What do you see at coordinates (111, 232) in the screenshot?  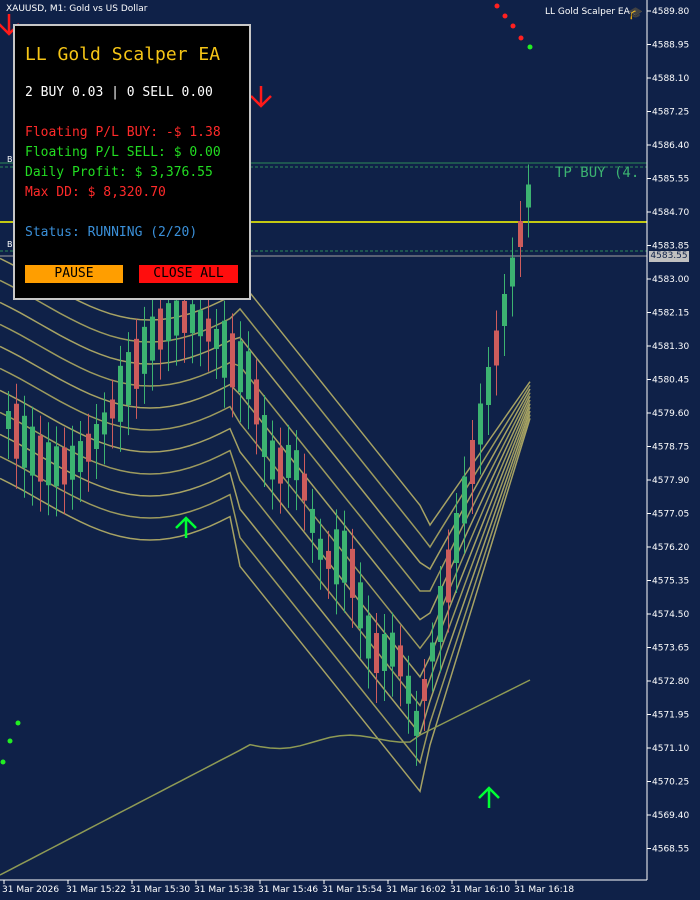 I see `status-text: Status: RUNNING (2/20)` at bounding box center [111, 232].